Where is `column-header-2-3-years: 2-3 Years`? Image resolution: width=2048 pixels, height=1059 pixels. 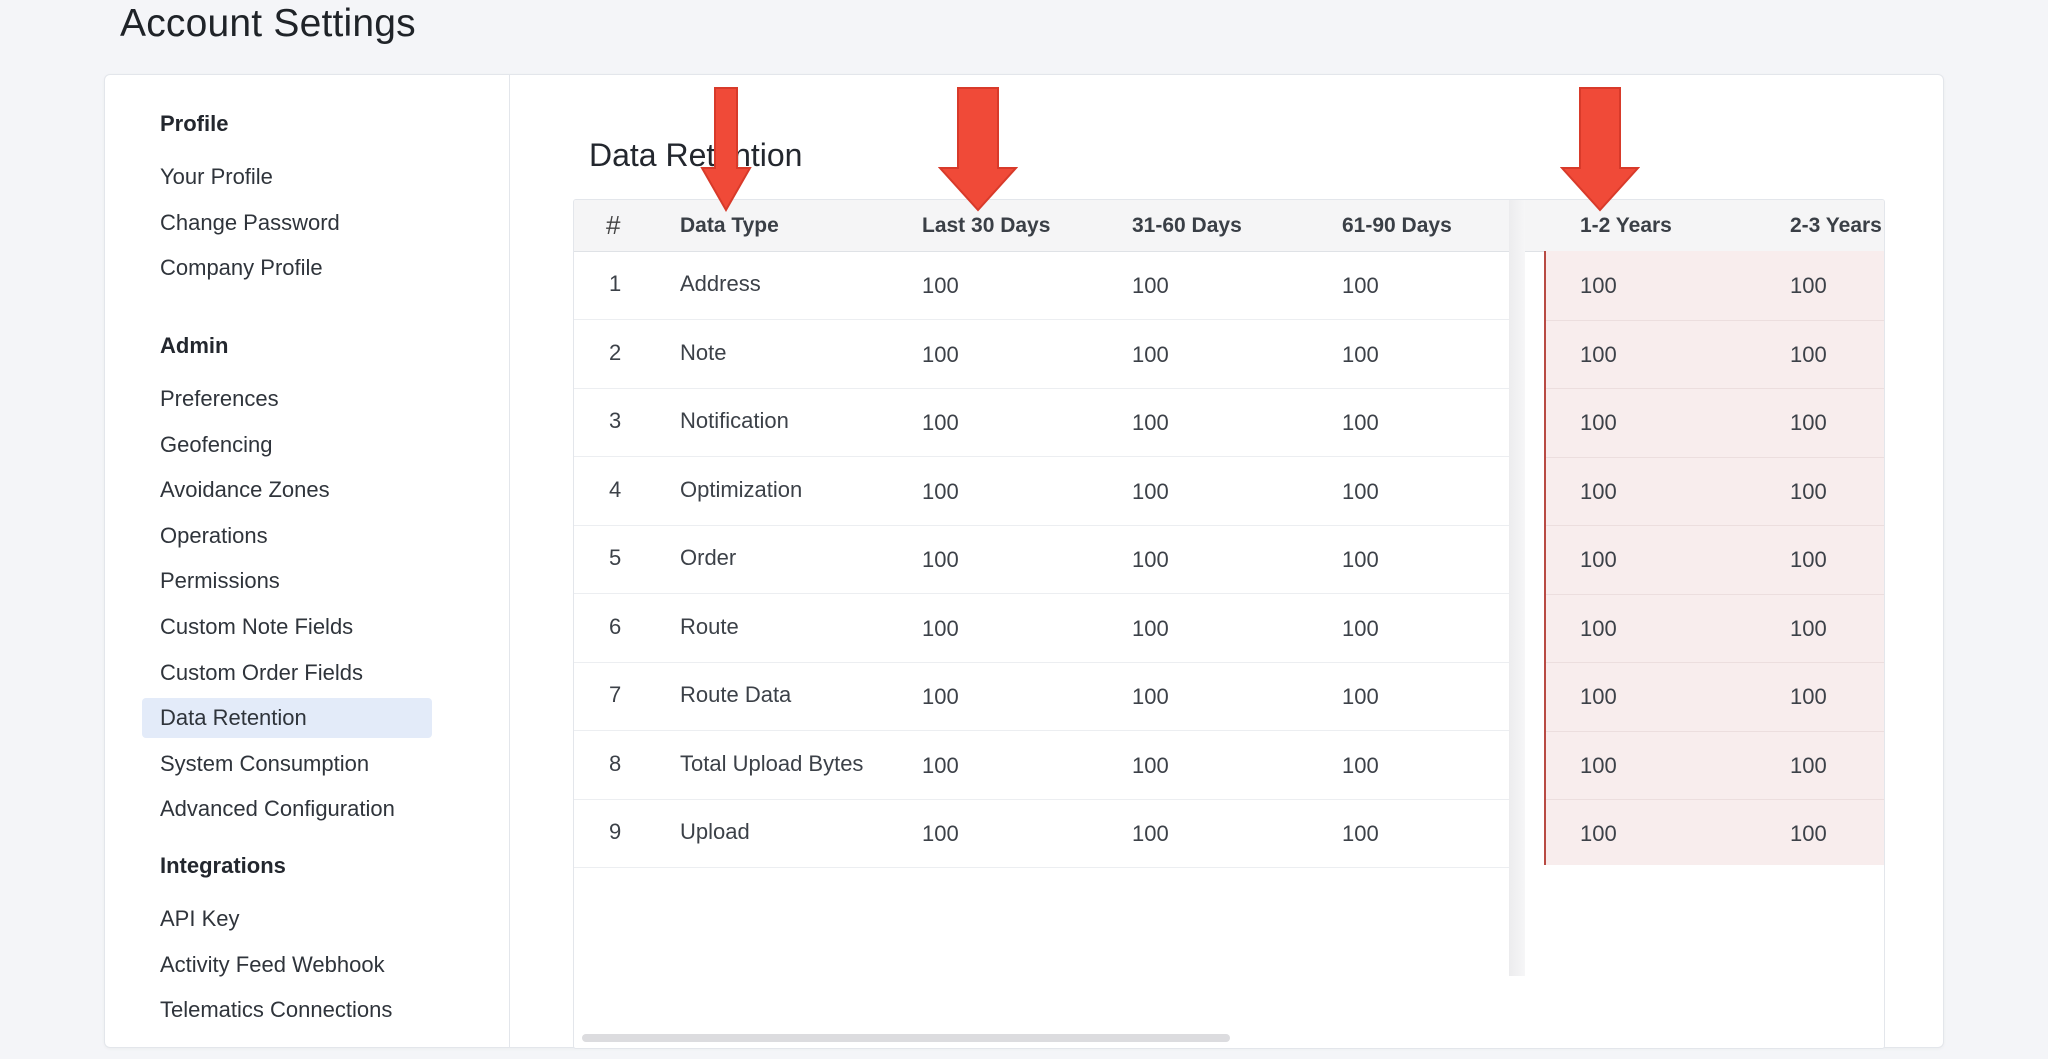
column-header-2-3-years: 2-3 Years is located at coordinates (1836, 225).